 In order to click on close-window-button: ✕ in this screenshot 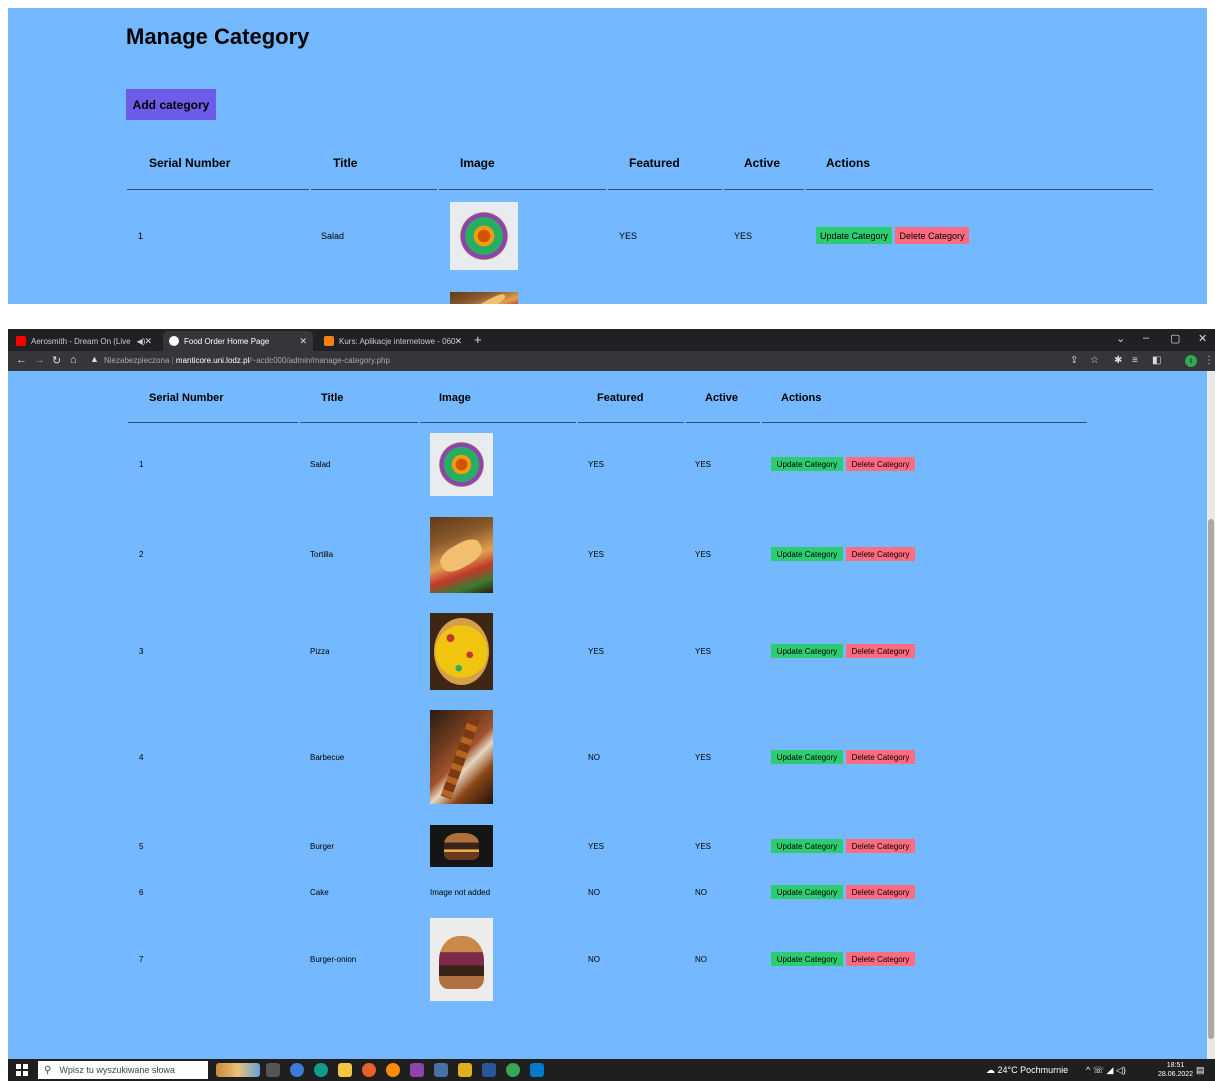, I will do `click(1202, 338)`.